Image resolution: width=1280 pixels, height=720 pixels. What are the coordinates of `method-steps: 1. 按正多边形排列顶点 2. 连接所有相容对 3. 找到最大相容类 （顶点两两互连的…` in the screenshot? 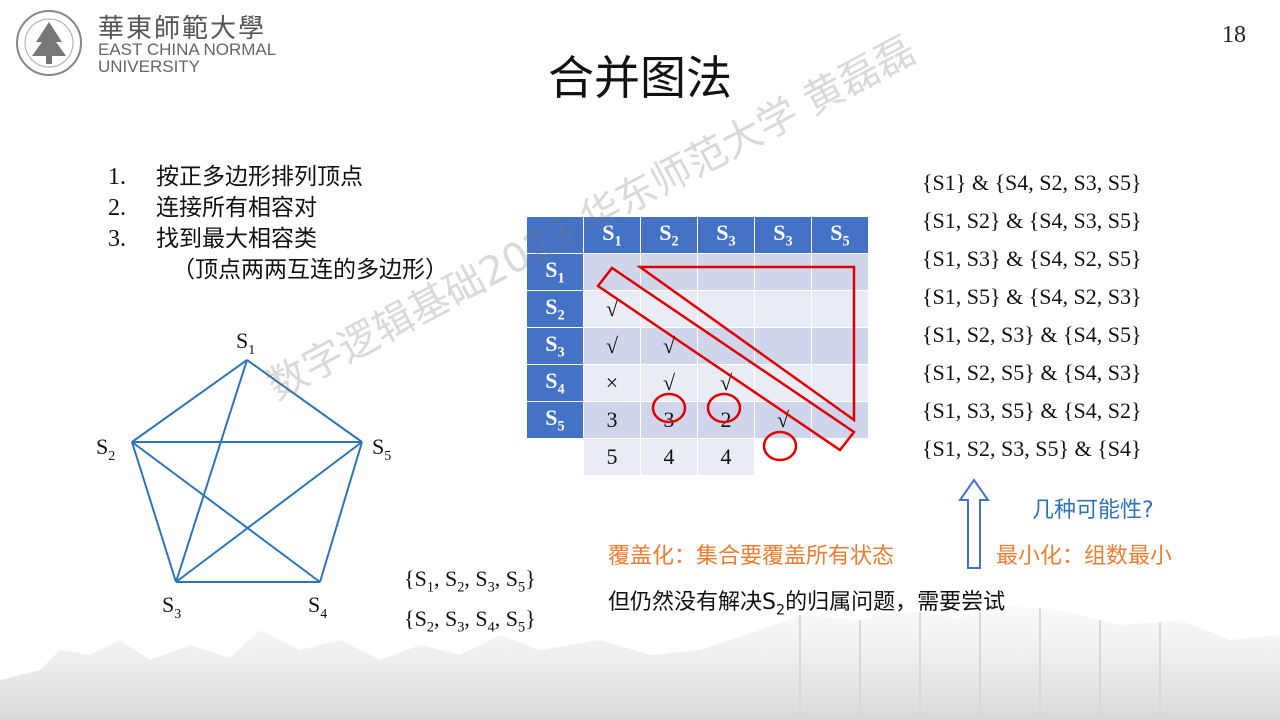 It's located at (278, 224).